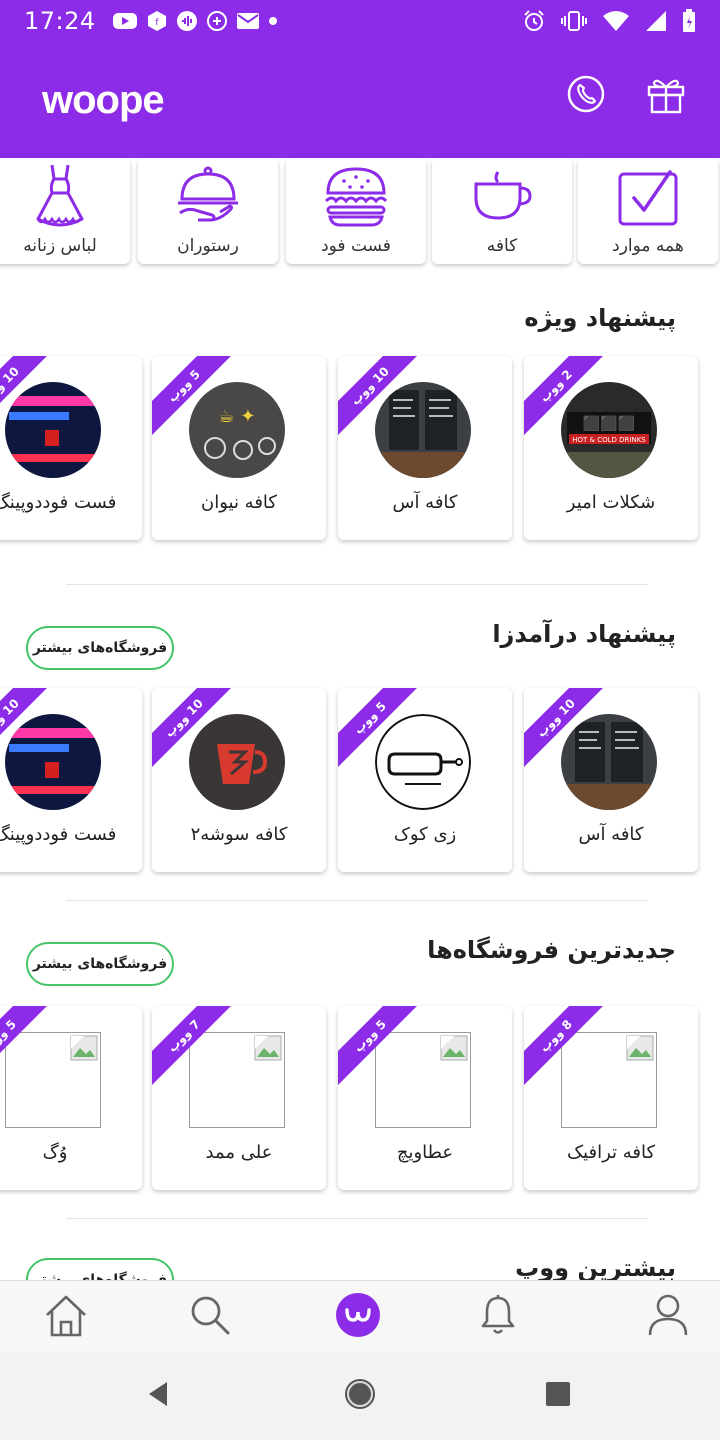 The height and width of the screenshot is (1440, 720). I want to click on gift-button, so click(666, 96).